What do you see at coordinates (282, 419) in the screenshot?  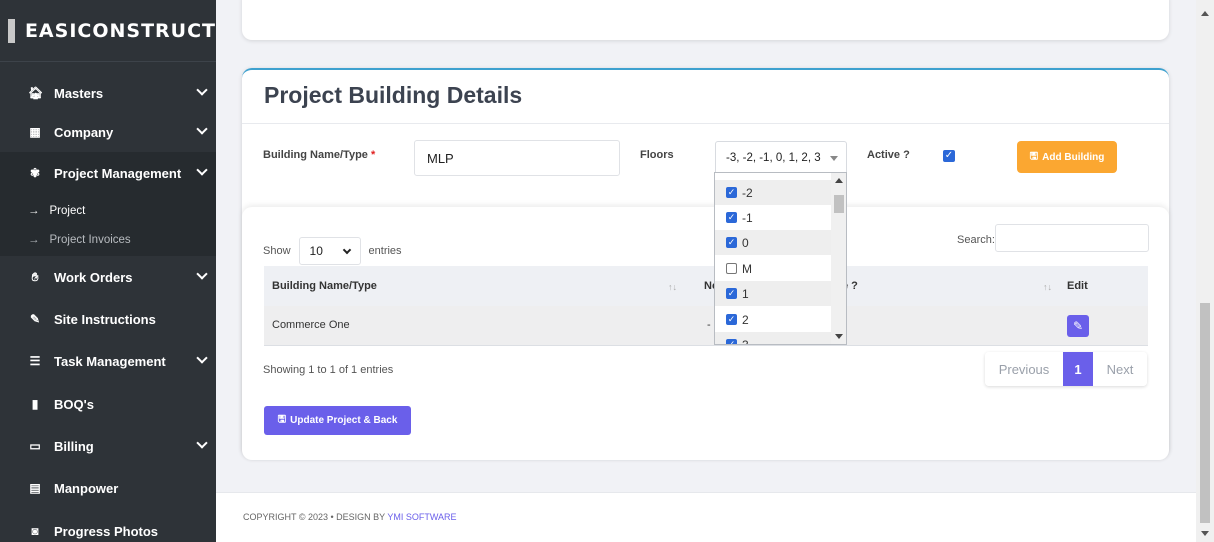 I see `save-icon: 🖫` at bounding box center [282, 419].